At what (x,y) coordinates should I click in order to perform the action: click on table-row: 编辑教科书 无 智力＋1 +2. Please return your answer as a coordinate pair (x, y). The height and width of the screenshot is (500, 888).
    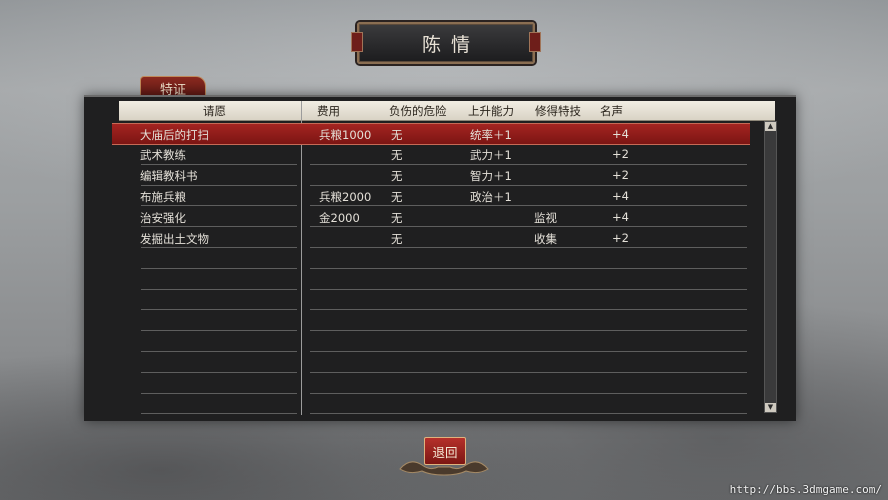
    Looking at the image, I should click on (434, 175).